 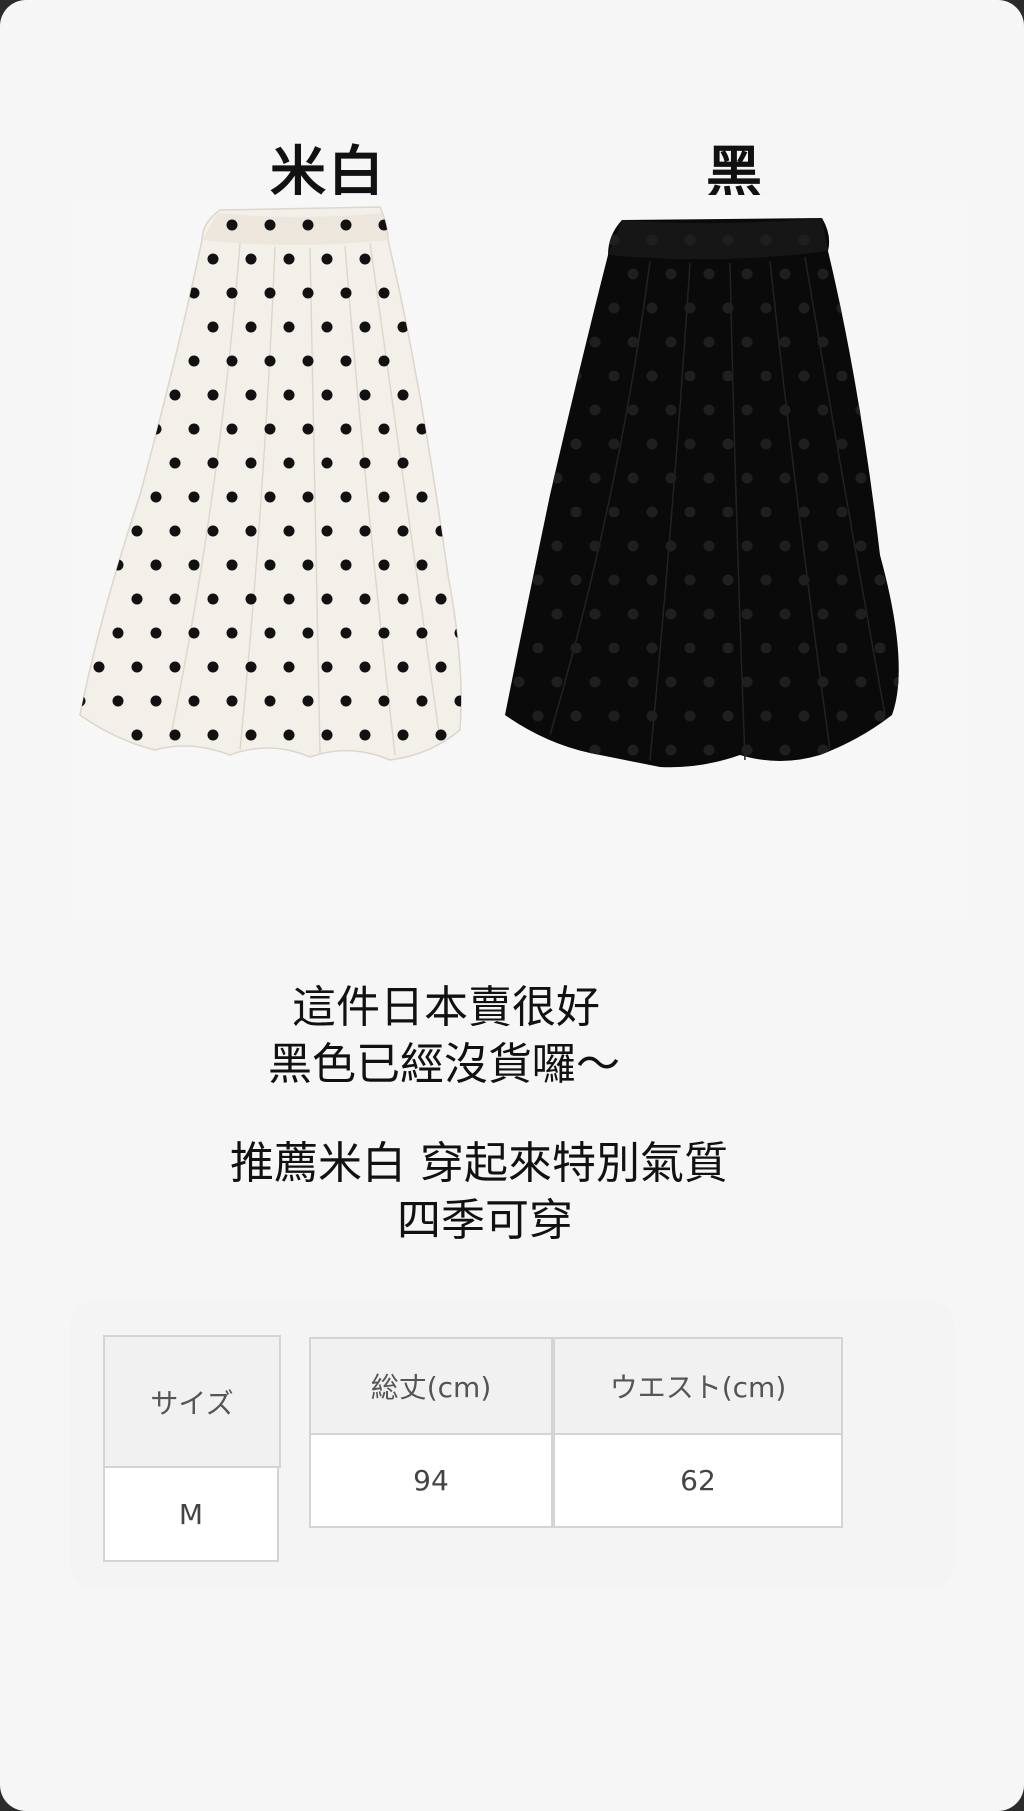 What do you see at coordinates (702, 493) in the screenshot?
I see `black-skirt-image` at bounding box center [702, 493].